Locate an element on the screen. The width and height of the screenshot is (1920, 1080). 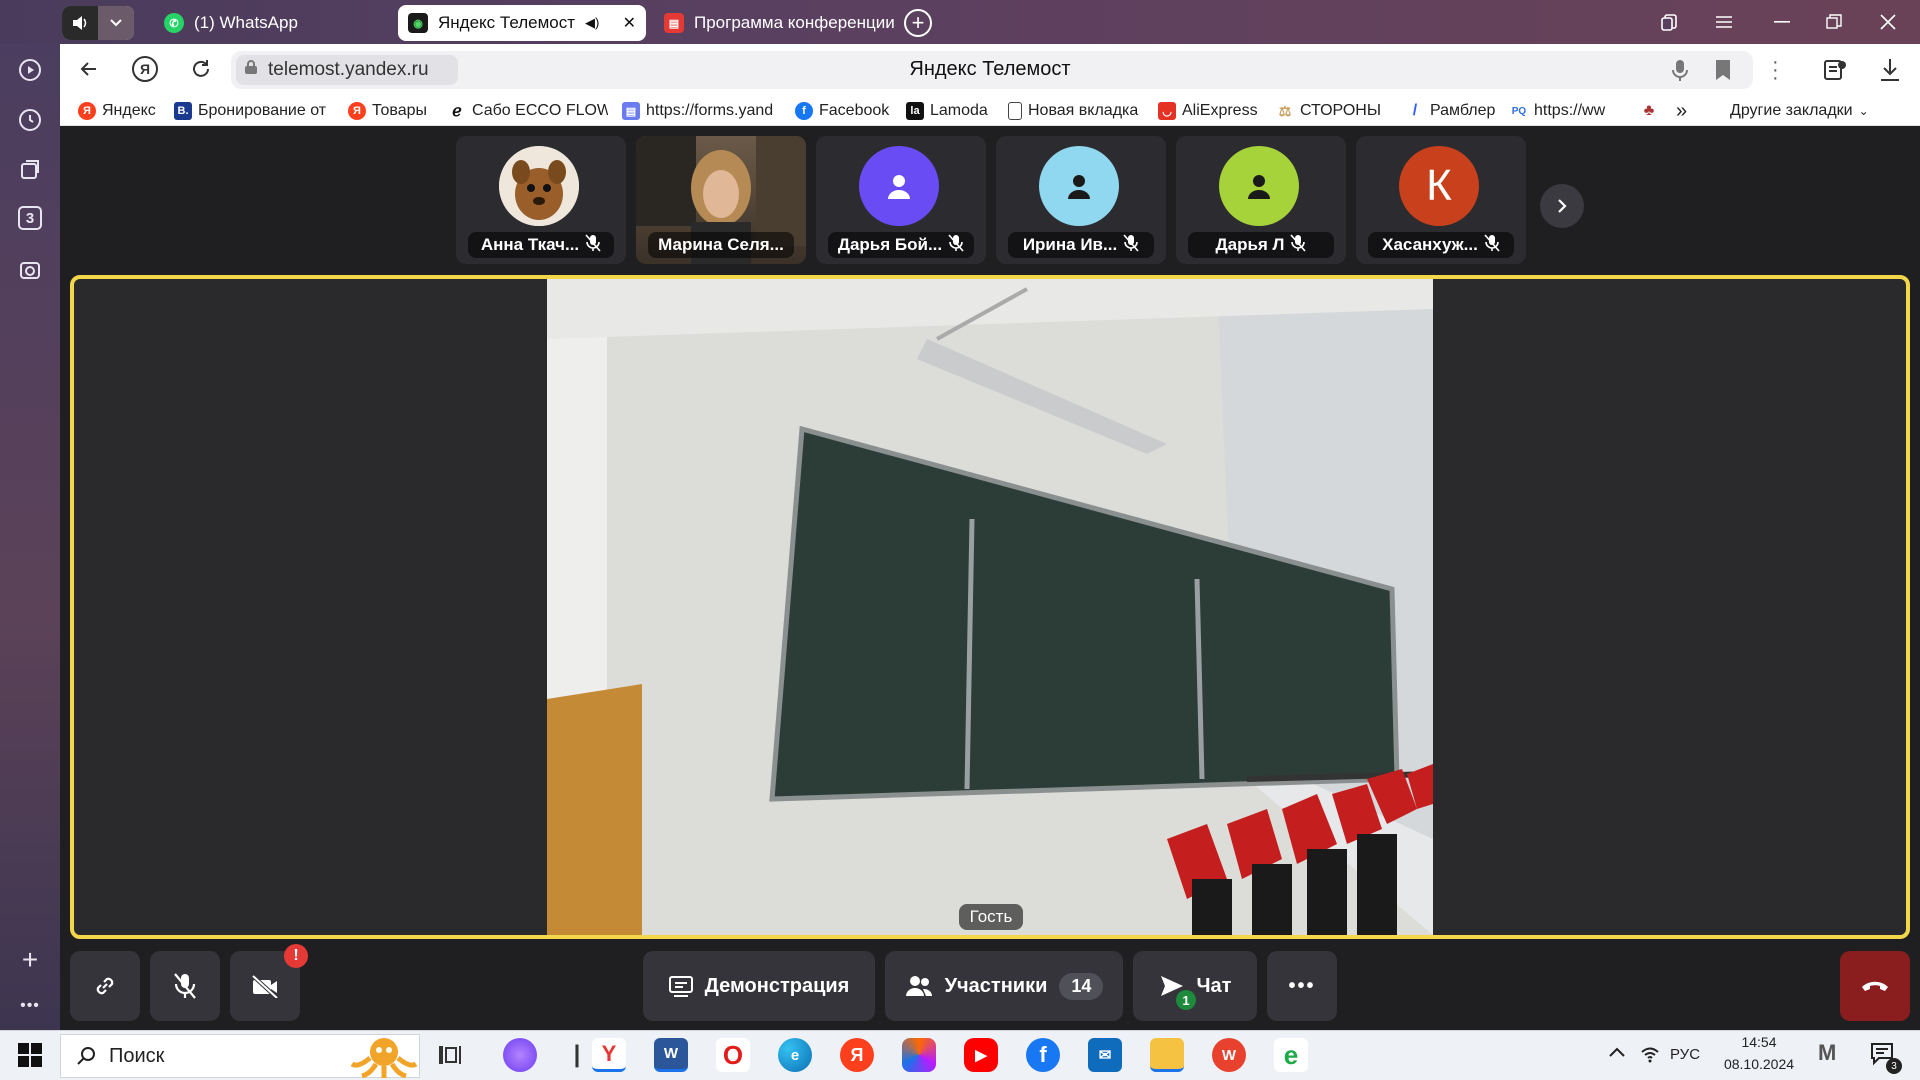
tab-audio-icon: ◀) is located at coordinates (592, 23).